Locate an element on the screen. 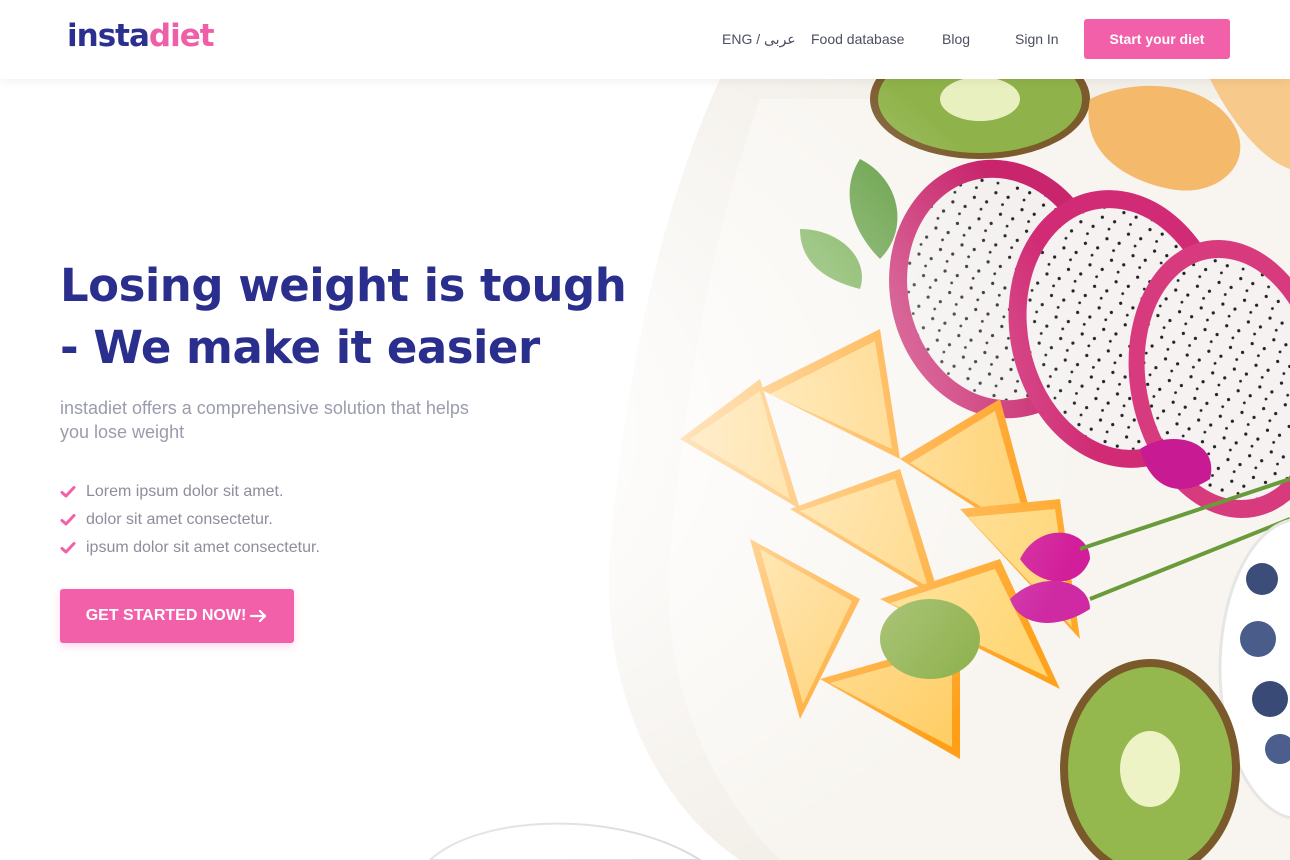 The width and height of the screenshot is (1290, 860). arrow-right-icon is located at coordinates (258, 616).